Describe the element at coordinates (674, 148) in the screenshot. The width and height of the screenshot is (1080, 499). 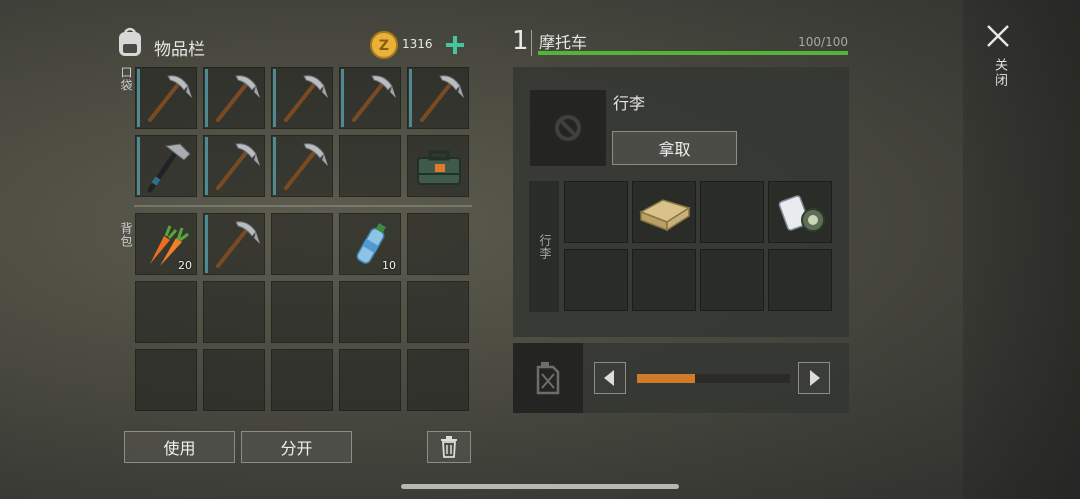
I see `take-button: 拿取` at that location.